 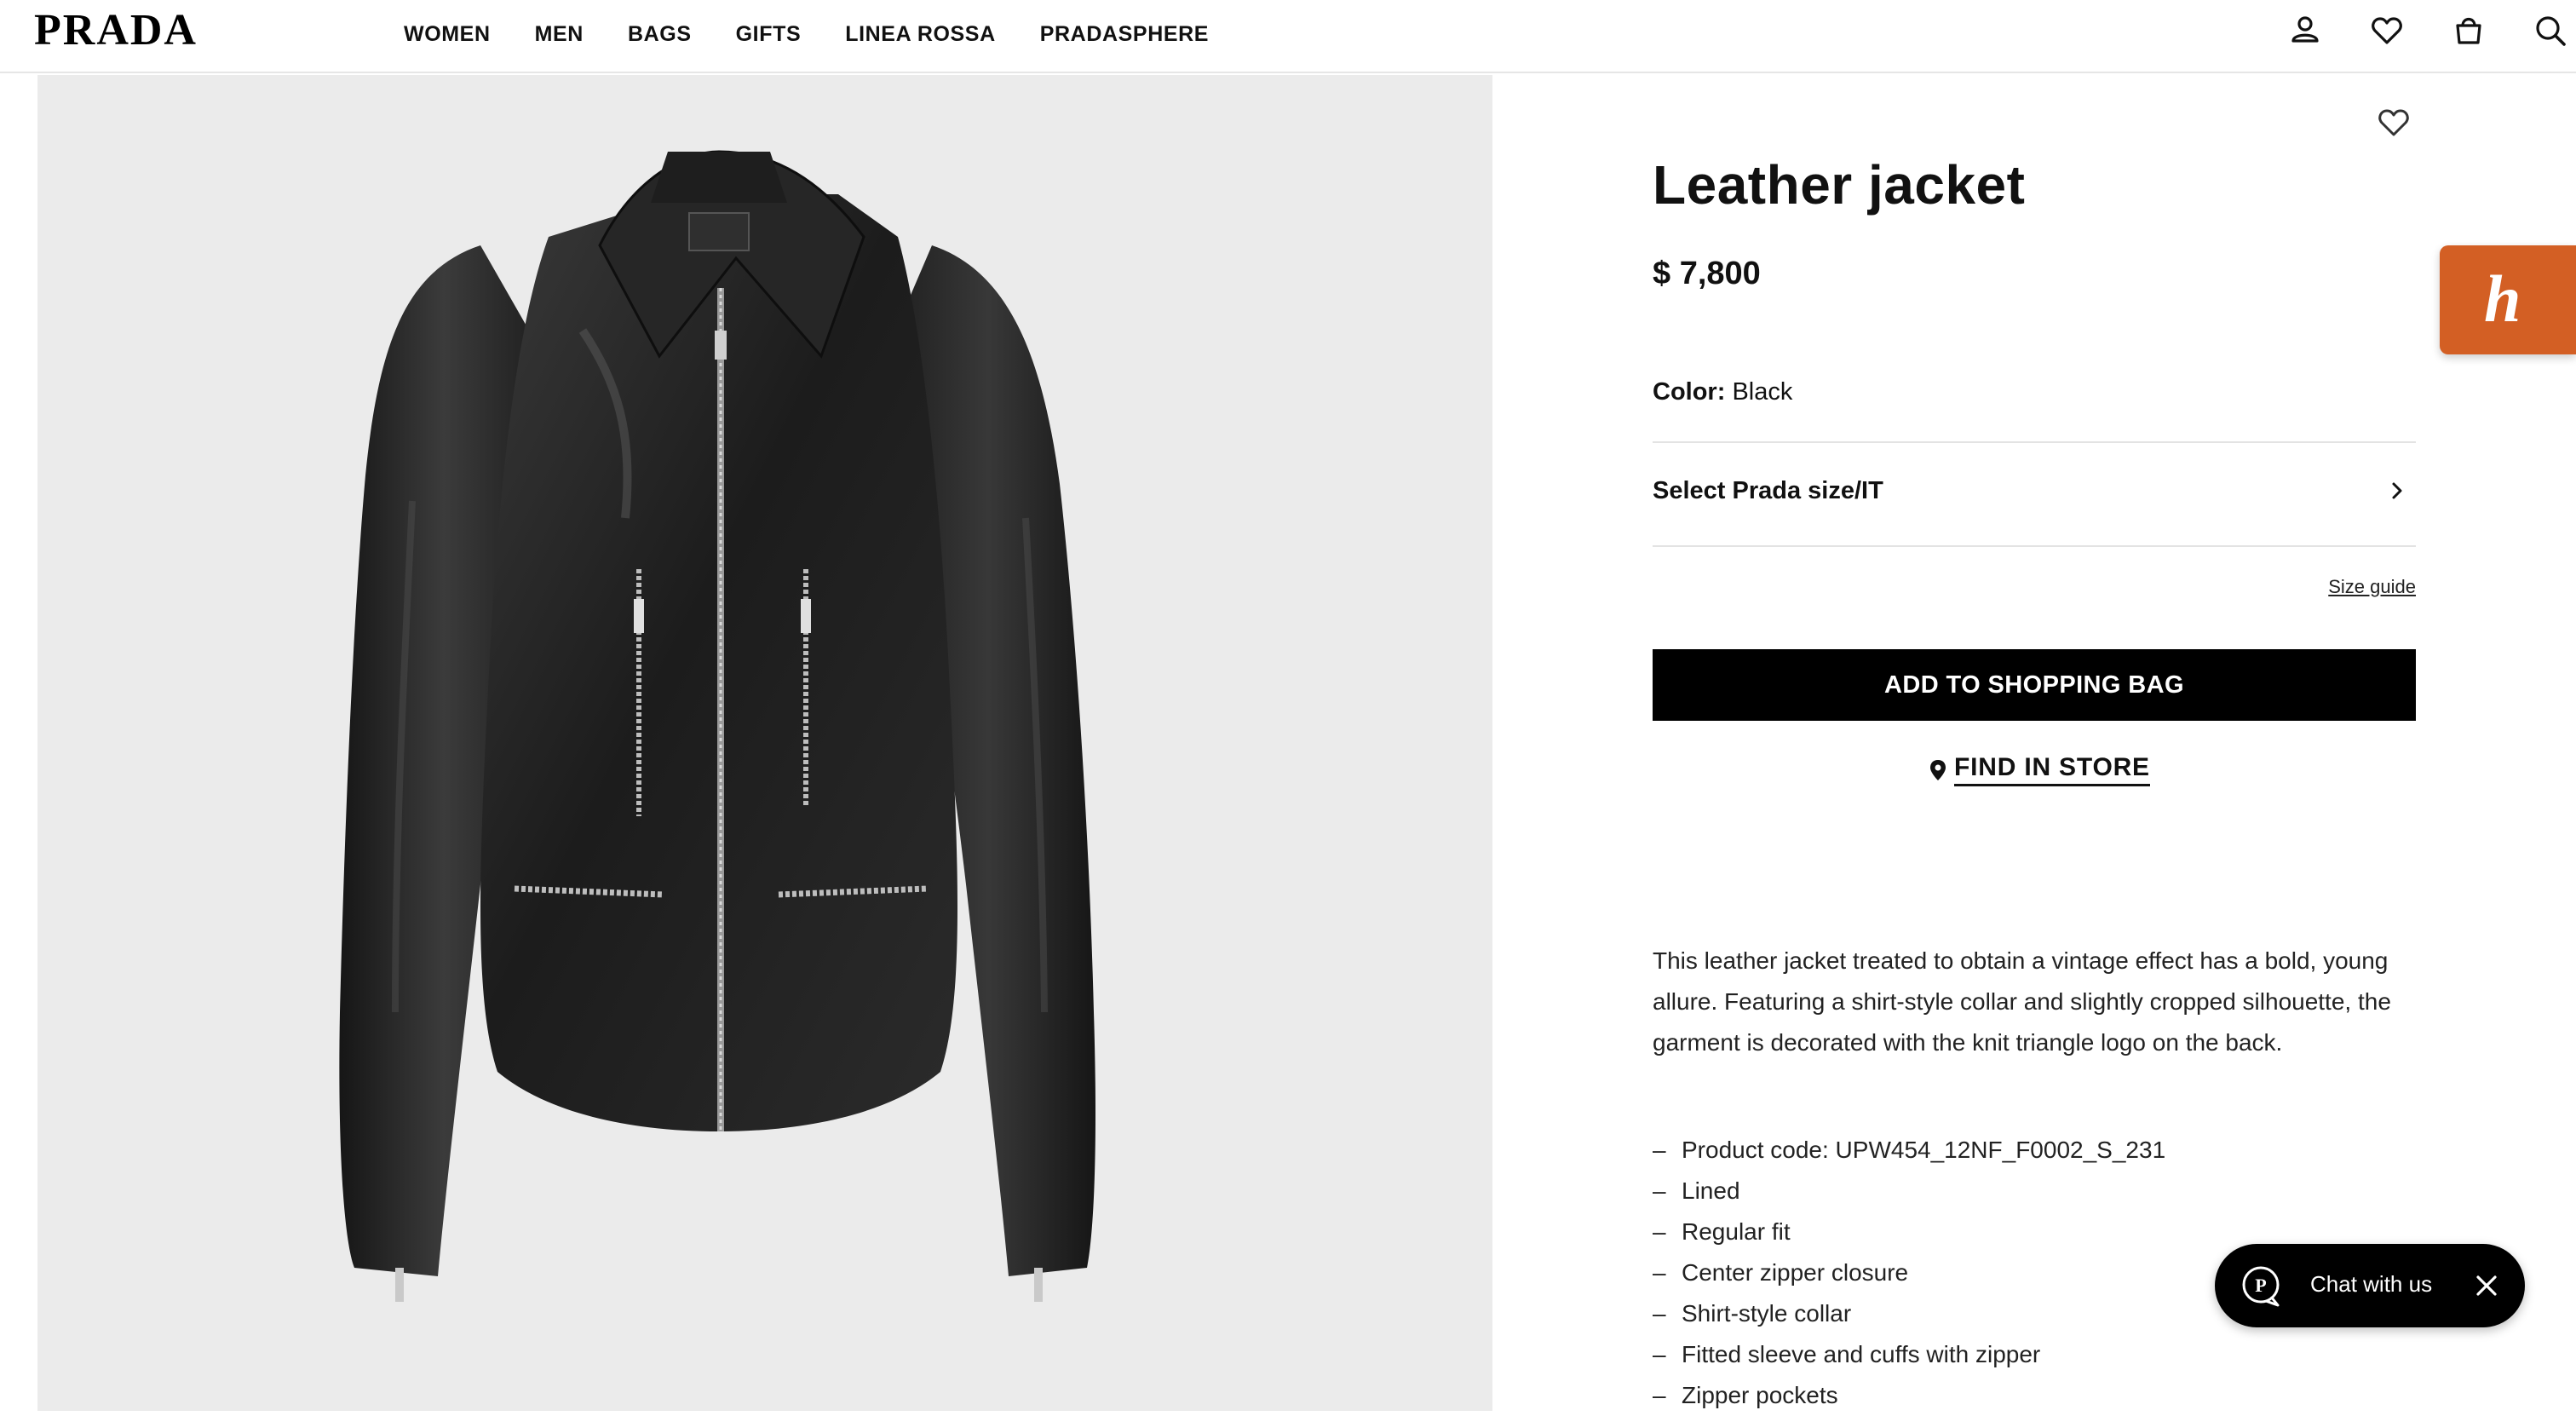 I want to click on honey-extension-badge: h, so click(x=2508, y=299).